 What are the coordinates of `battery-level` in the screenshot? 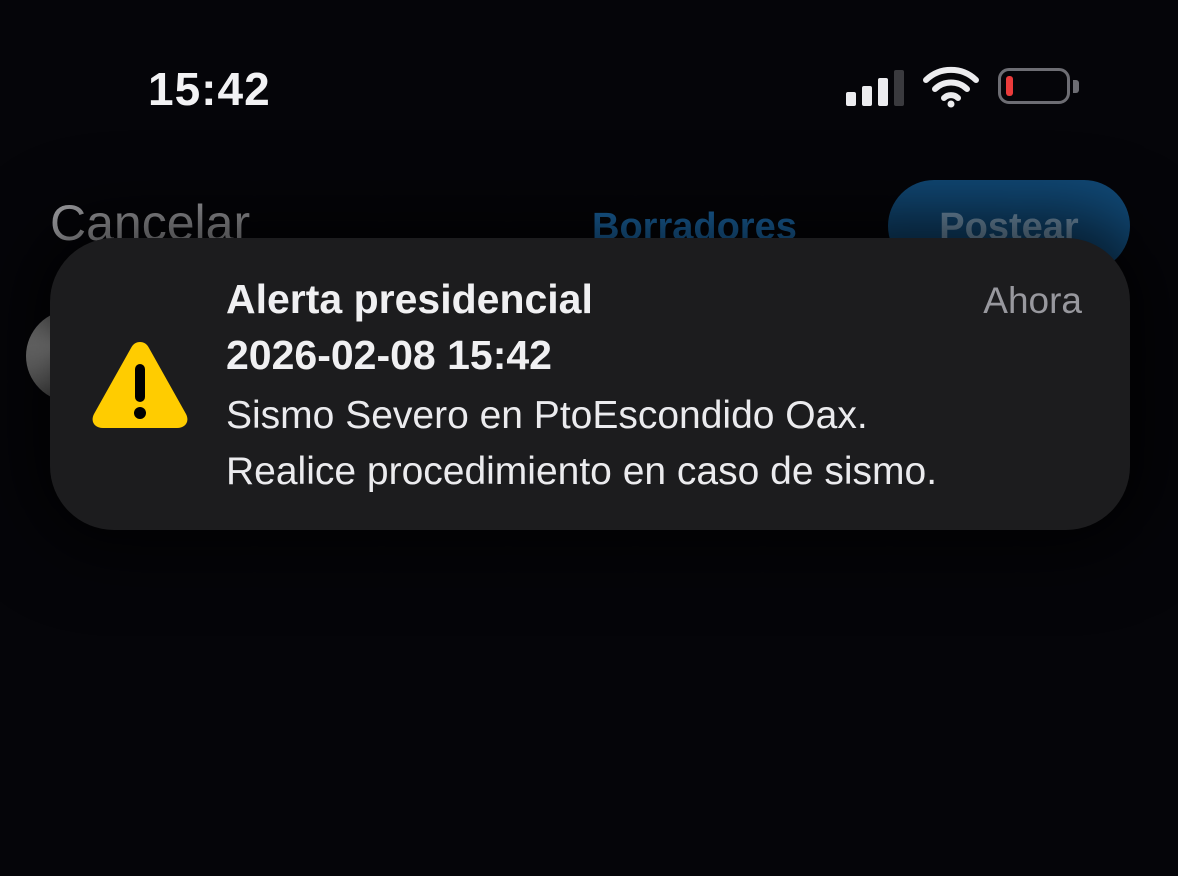 It's located at (1009, 86).